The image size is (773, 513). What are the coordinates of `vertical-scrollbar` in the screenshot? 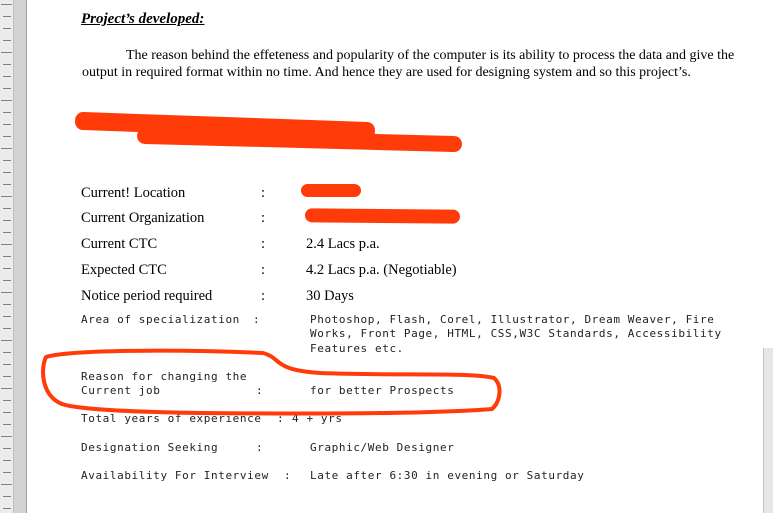 It's located at (768, 430).